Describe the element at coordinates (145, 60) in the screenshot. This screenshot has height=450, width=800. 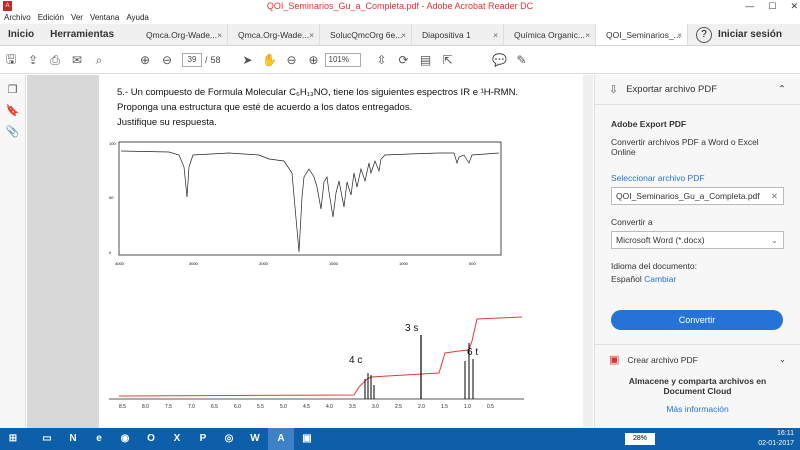
I see `page-up-icon: ⊕` at that location.